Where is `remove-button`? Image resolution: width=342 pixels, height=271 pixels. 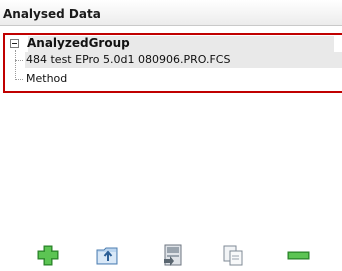 remove-button is located at coordinates (298, 255).